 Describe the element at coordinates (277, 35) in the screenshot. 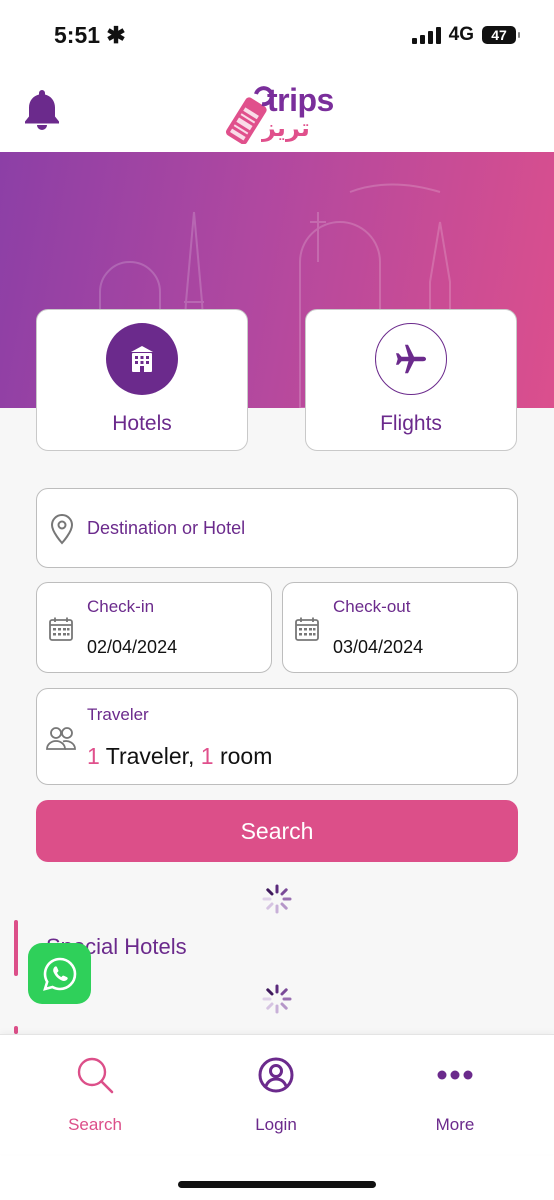

I see `status-bar: 5:51 ✱ 4G 47` at that location.